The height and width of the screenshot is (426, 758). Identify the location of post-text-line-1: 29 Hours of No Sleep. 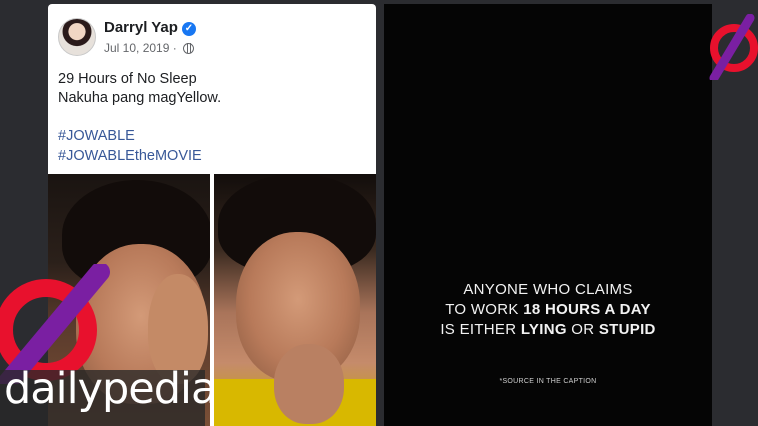
(127, 79).